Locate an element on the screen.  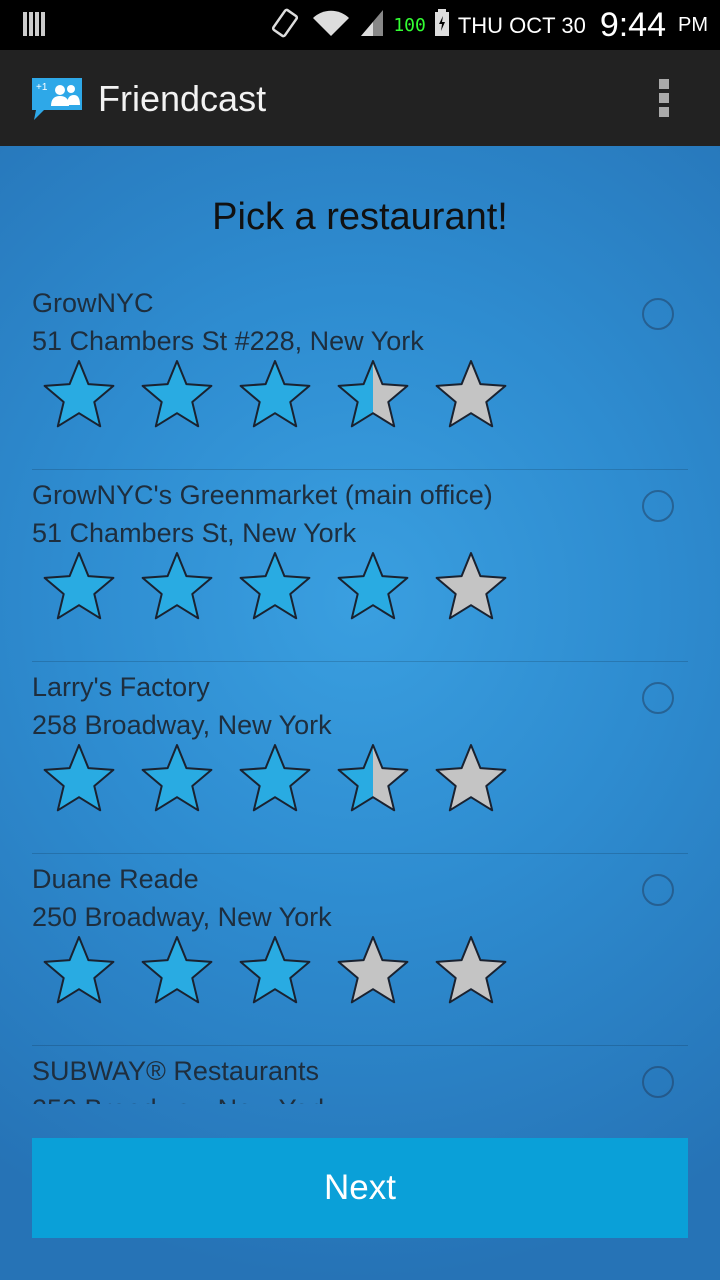
restaurant-name: GrowNYC is located at coordinates (93, 303).